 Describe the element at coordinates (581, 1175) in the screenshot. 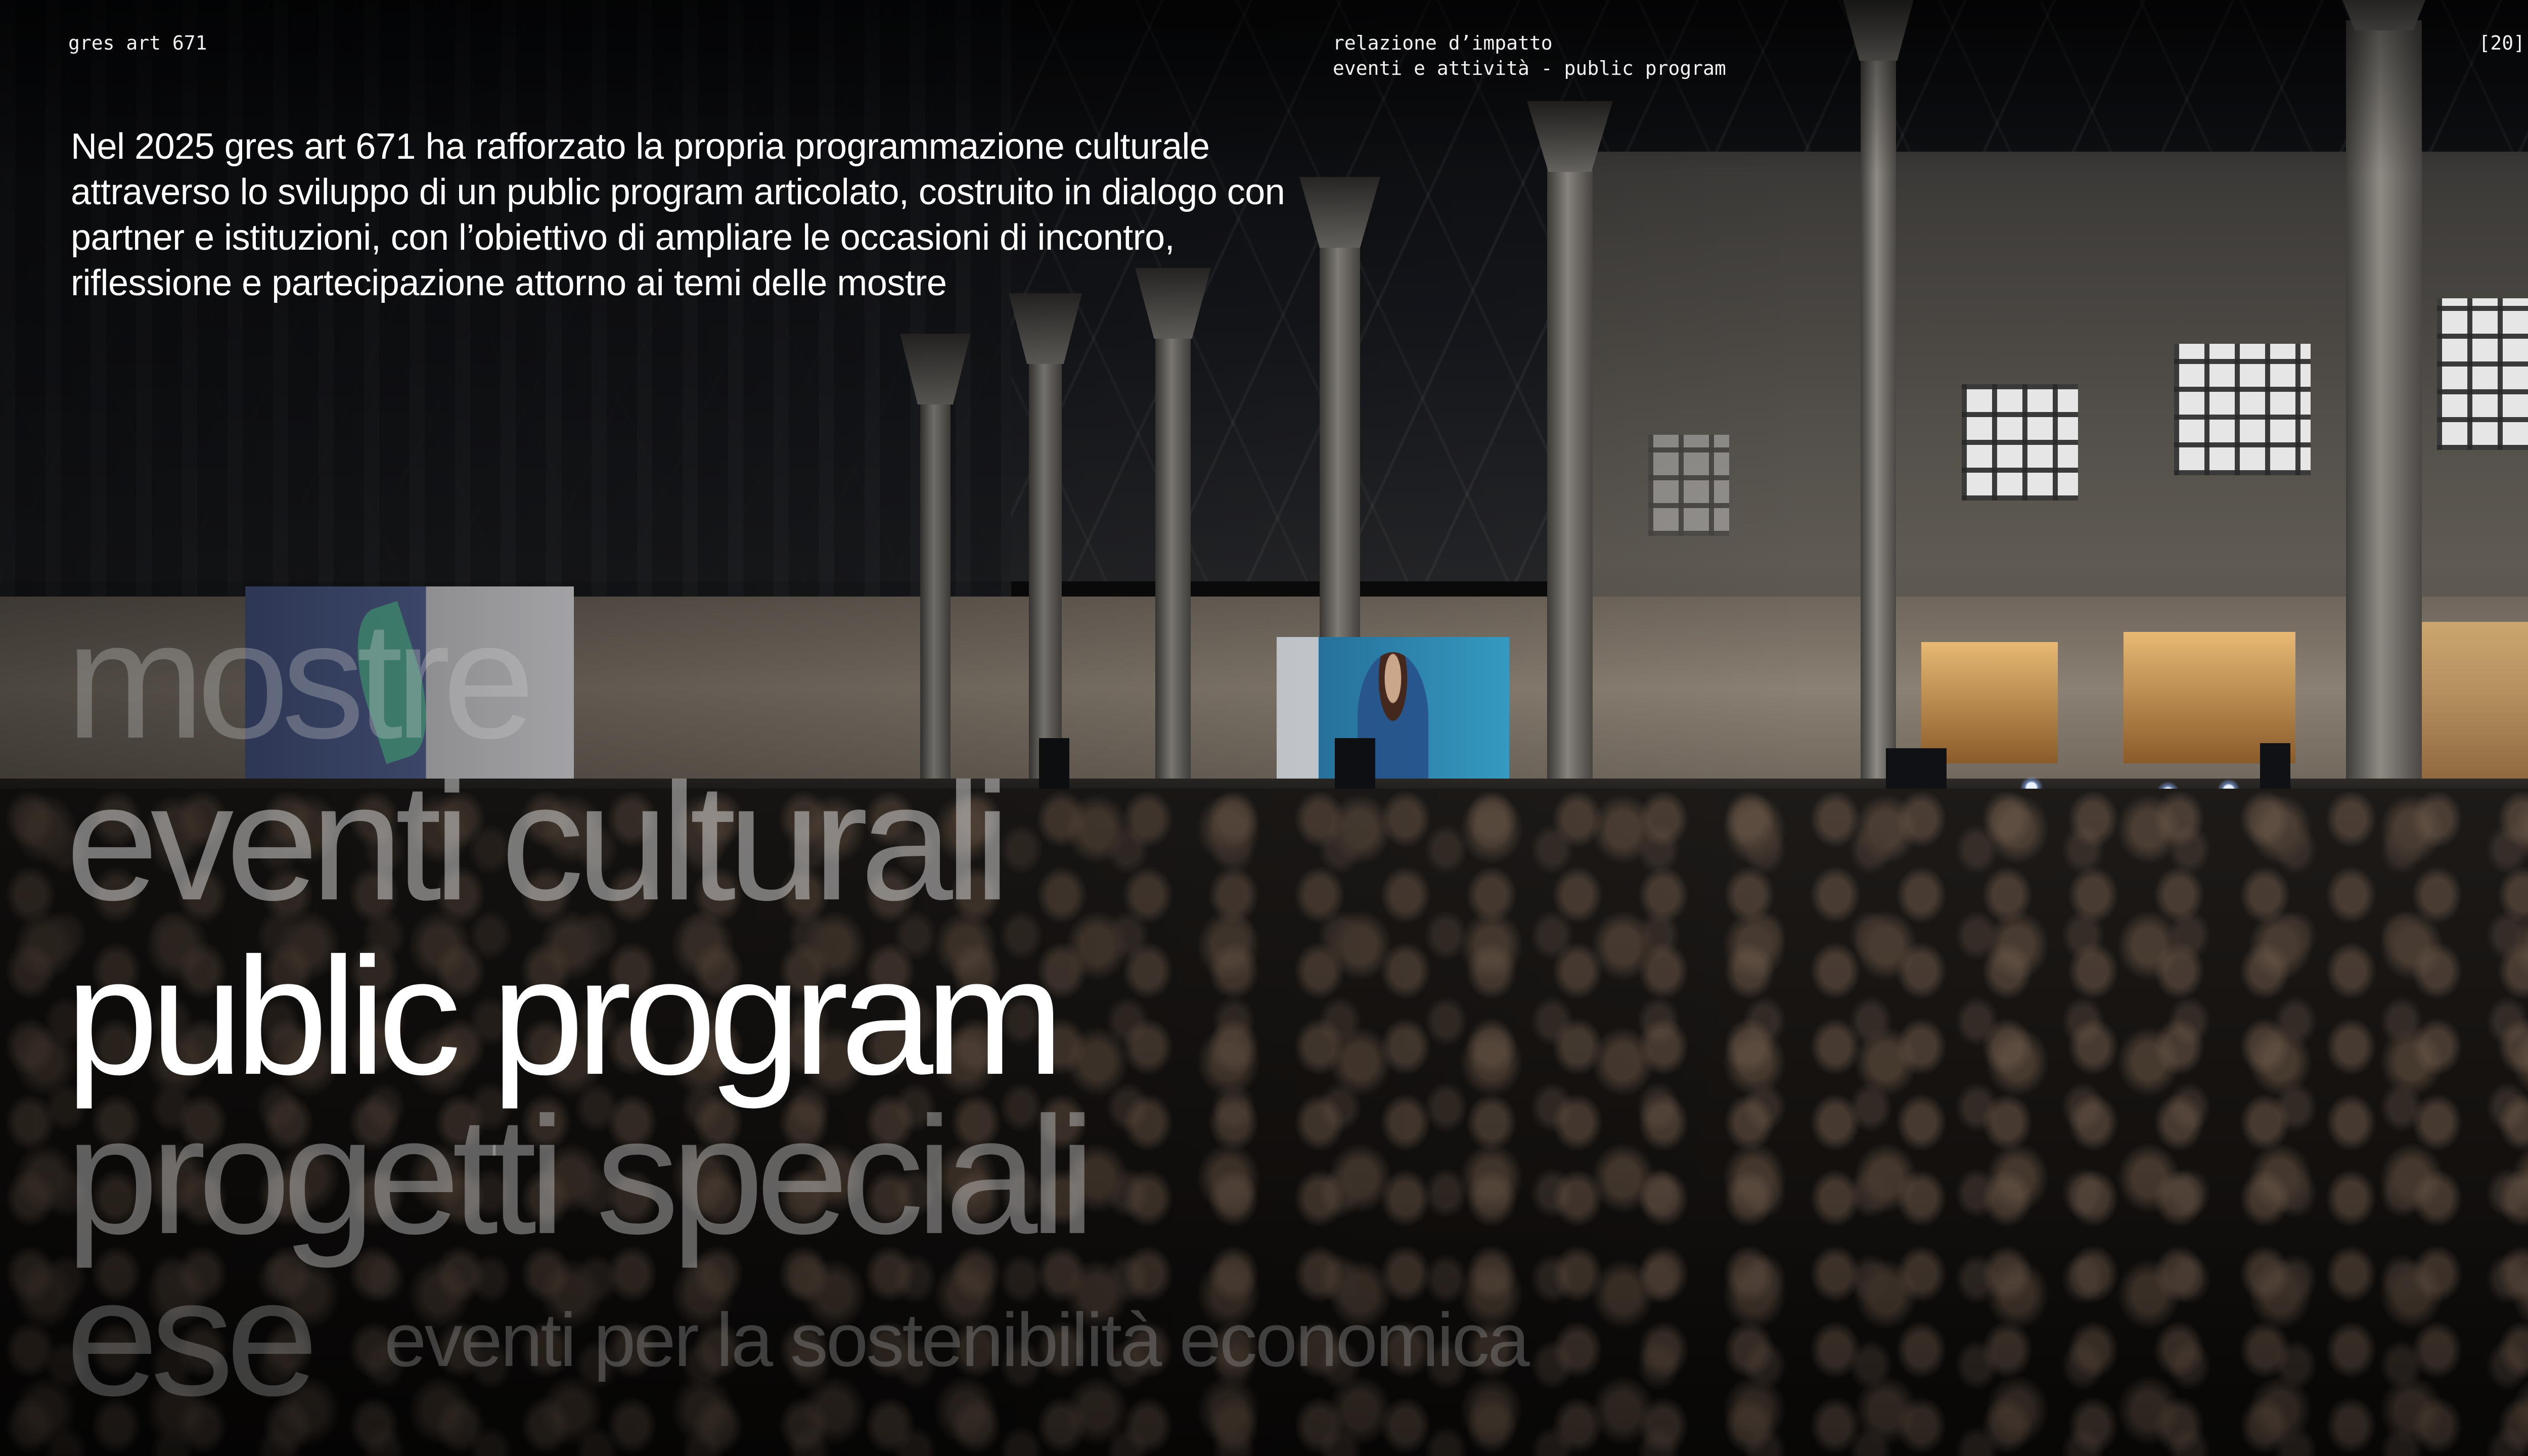

I see `heading-progetti-speciali: progetti speciali` at that location.